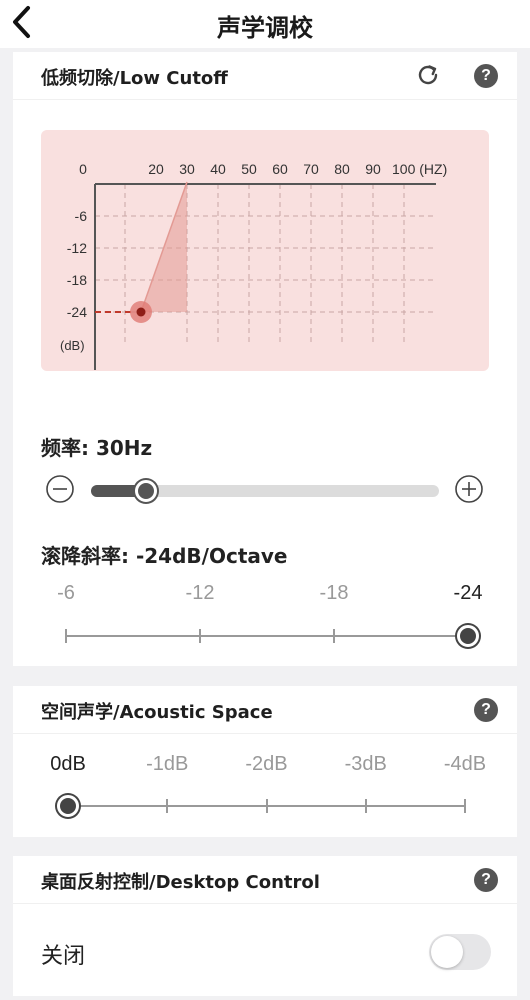 This screenshot has width=530, height=1000. I want to click on desktop-control-header: 桌面反射控制/Desktop Control ?, so click(265, 880).